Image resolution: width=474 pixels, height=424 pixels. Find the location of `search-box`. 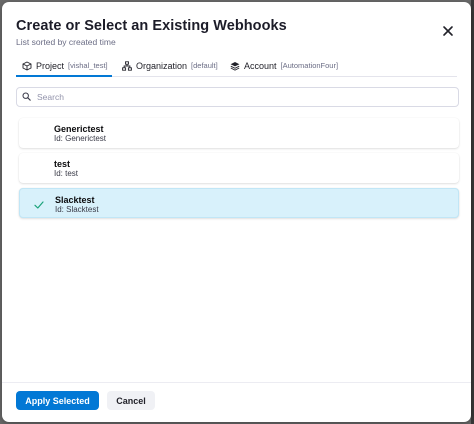

search-box is located at coordinates (237, 97).